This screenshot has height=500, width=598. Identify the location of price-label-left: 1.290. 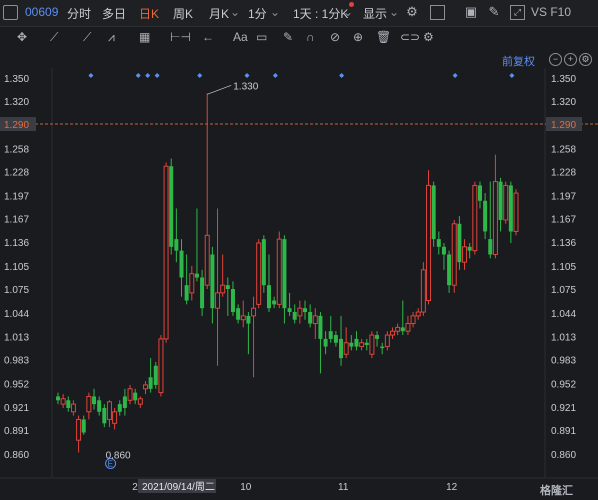
(16, 125).